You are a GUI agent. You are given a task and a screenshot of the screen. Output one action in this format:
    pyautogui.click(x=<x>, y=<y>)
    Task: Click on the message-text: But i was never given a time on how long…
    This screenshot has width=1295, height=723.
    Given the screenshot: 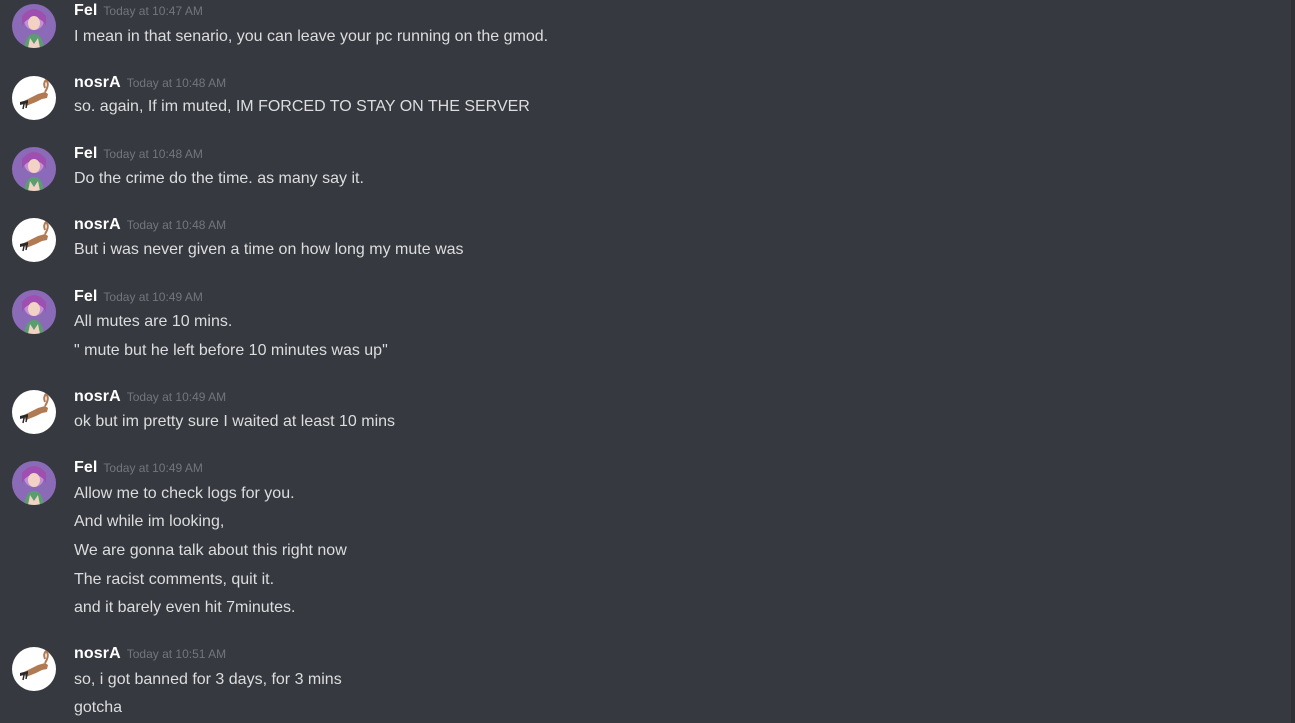 What is the action you would take?
    pyautogui.click(x=269, y=249)
    